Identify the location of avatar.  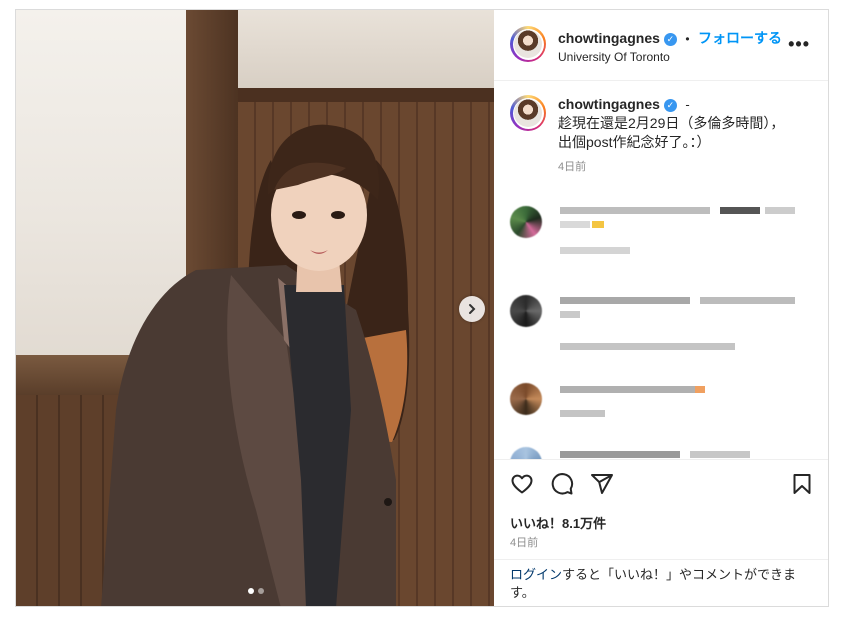
(528, 44).